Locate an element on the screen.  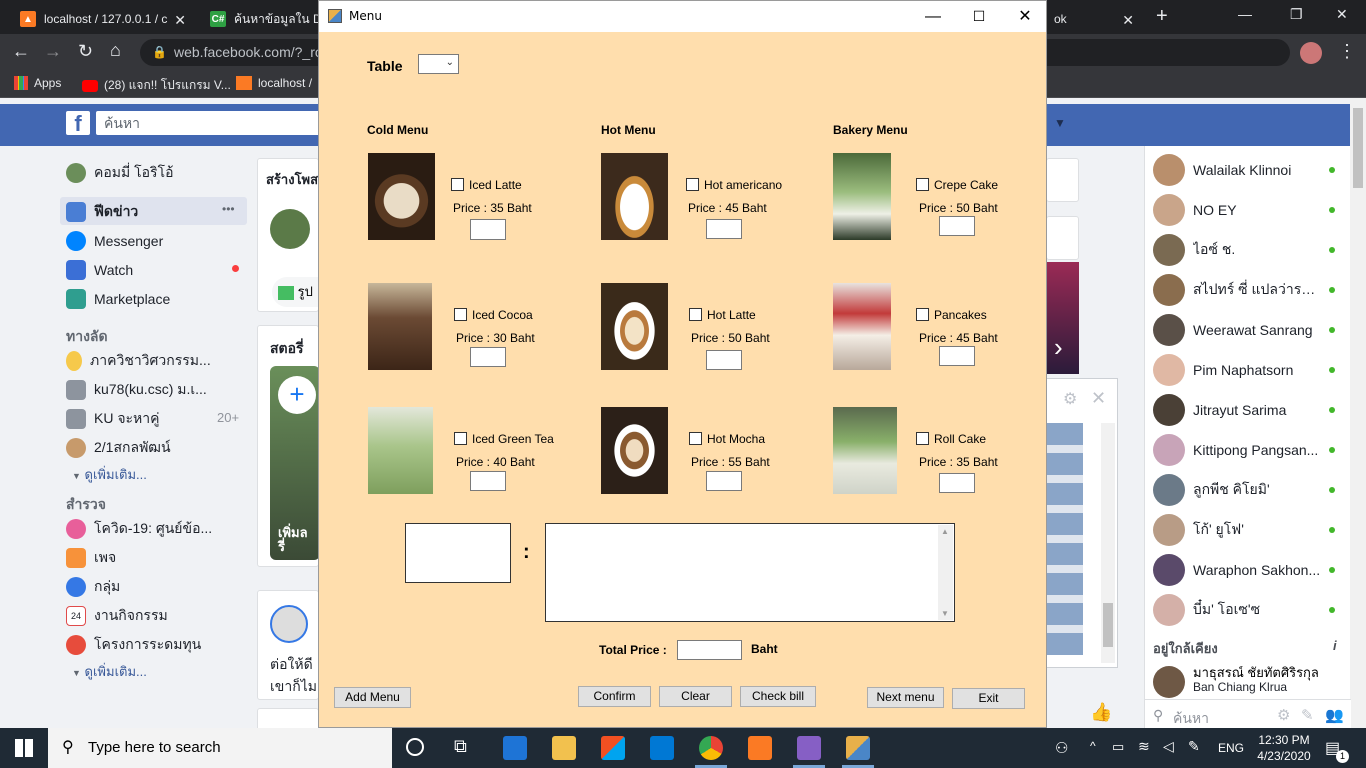
pen-icon: ✎ is located at coordinates (1194, 746).